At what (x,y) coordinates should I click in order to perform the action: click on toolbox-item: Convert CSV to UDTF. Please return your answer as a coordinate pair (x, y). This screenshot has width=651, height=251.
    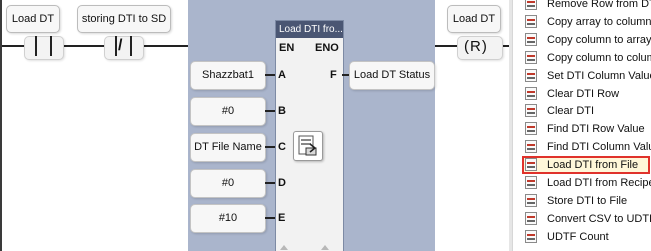
    Looking at the image, I should click on (582, 219).